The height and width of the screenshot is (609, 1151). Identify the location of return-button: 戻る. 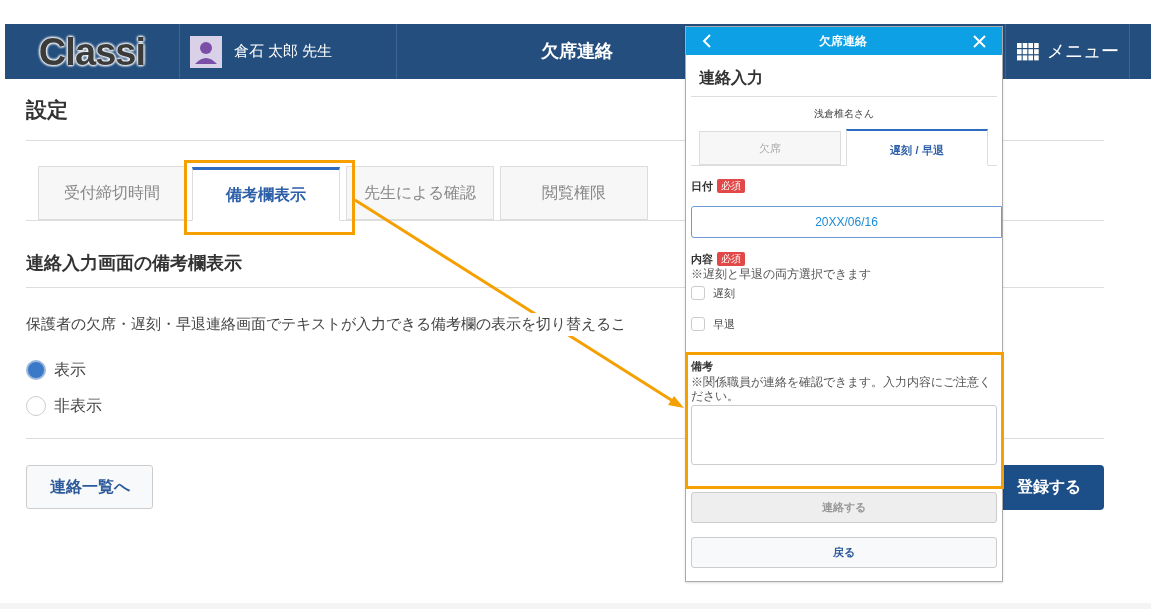
(844, 552).